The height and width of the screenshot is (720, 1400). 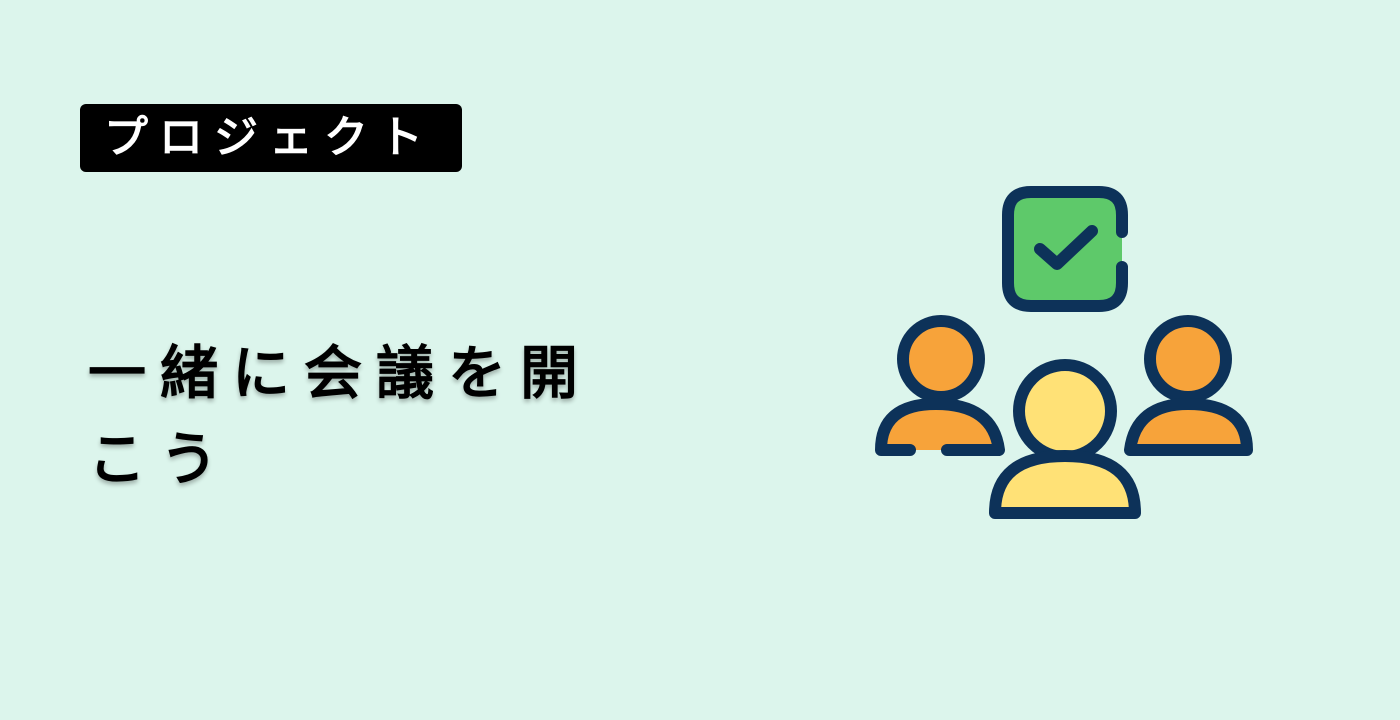 What do you see at coordinates (940, 385) in the screenshot?
I see `left-person-icon` at bounding box center [940, 385].